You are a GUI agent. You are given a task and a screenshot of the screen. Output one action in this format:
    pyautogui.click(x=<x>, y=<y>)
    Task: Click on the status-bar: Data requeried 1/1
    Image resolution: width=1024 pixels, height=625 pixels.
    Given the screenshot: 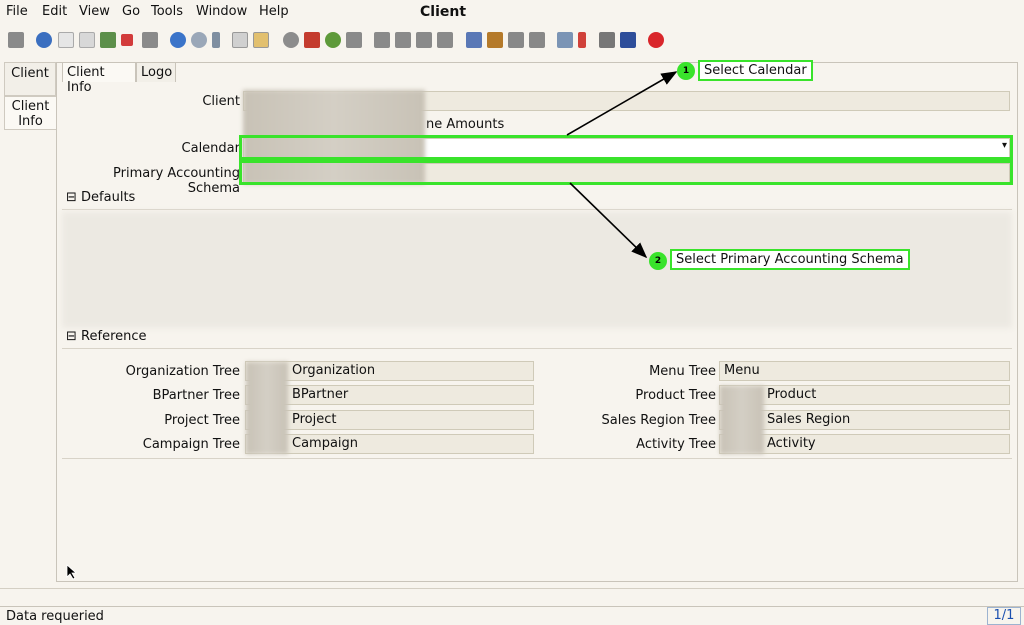 What is the action you would take?
    pyautogui.click(x=512, y=615)
    